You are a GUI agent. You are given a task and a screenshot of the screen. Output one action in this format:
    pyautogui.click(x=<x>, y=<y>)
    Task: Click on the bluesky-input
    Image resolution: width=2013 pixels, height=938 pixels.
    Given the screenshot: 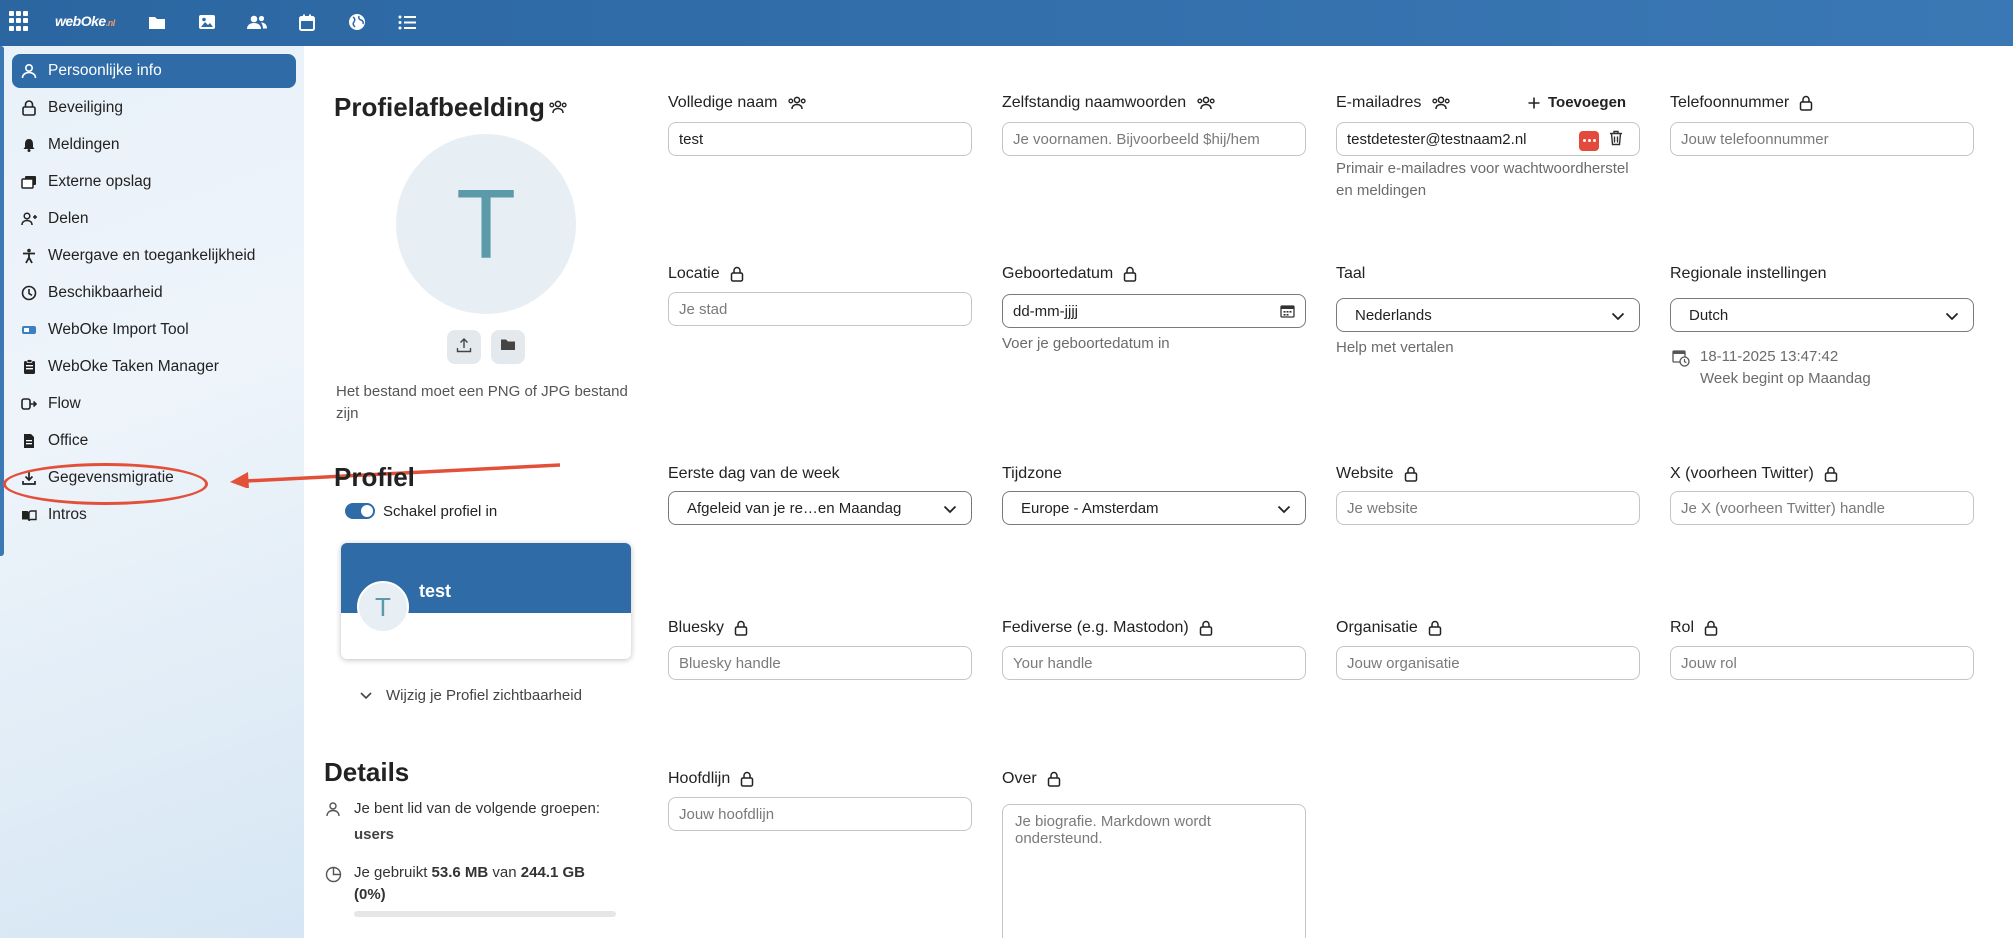 What is the action you would take?
    pyautogui.click(x=820, y=663)
    